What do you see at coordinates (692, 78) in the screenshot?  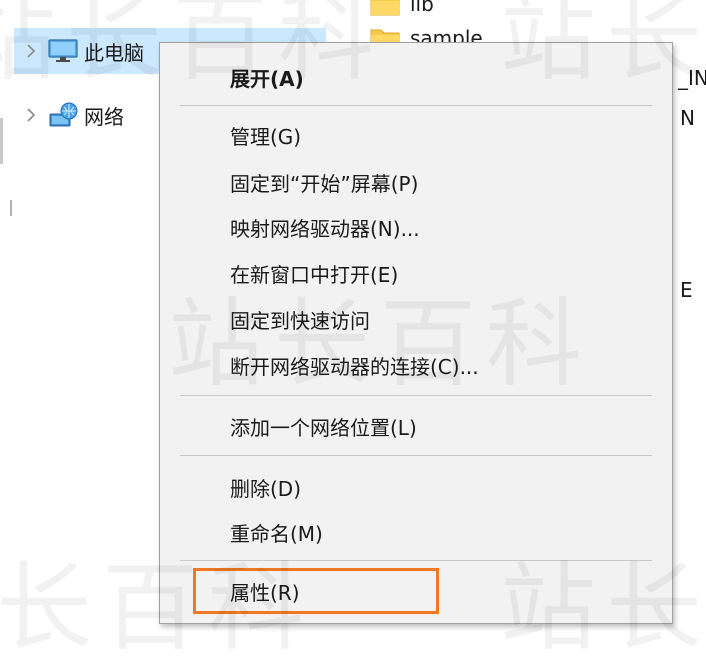 I see `truncated-text: _IN` at bounding box center [692, 78].